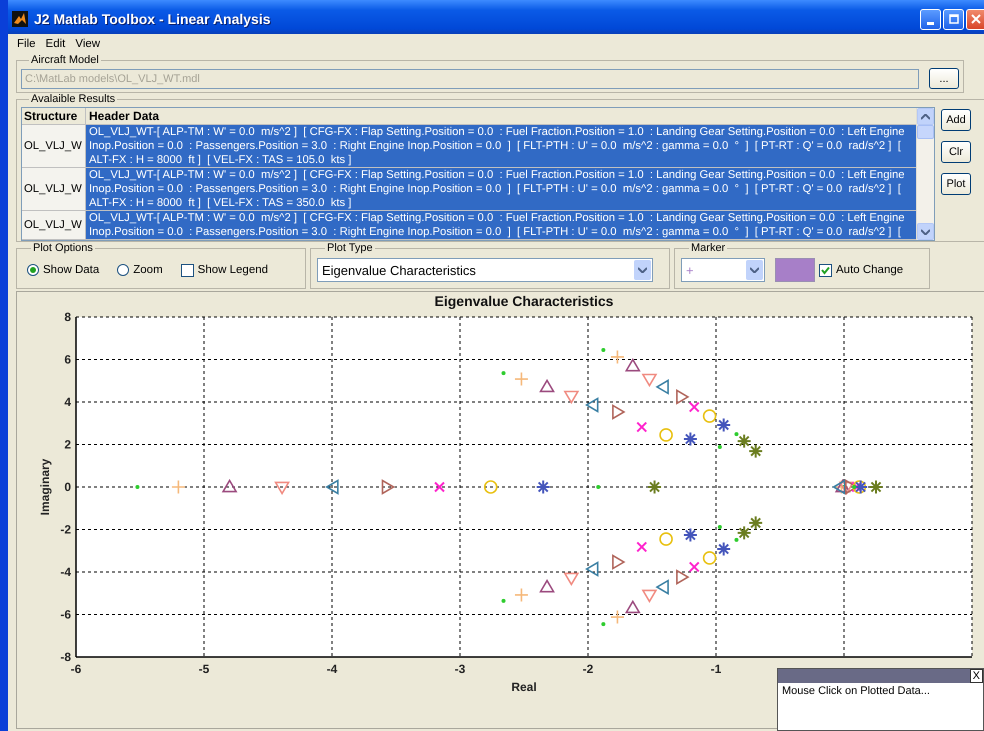 This screenshot has height=731, width=984. What do you see at coordinates (65, 657) in the screenshot?
I see `tick-label: -8` at bounding box center [65, 657].